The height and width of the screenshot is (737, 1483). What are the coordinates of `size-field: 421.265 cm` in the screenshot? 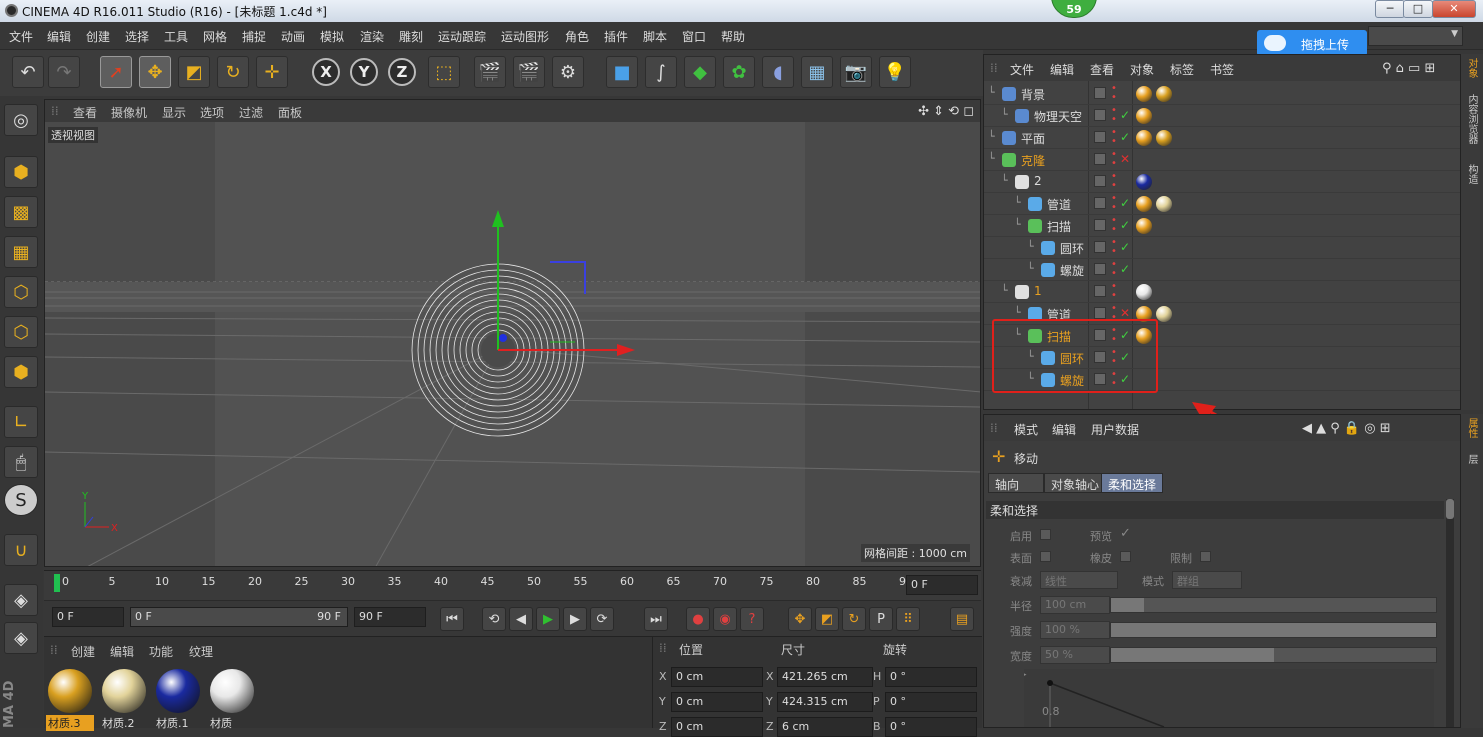 It's located at (825, 677).